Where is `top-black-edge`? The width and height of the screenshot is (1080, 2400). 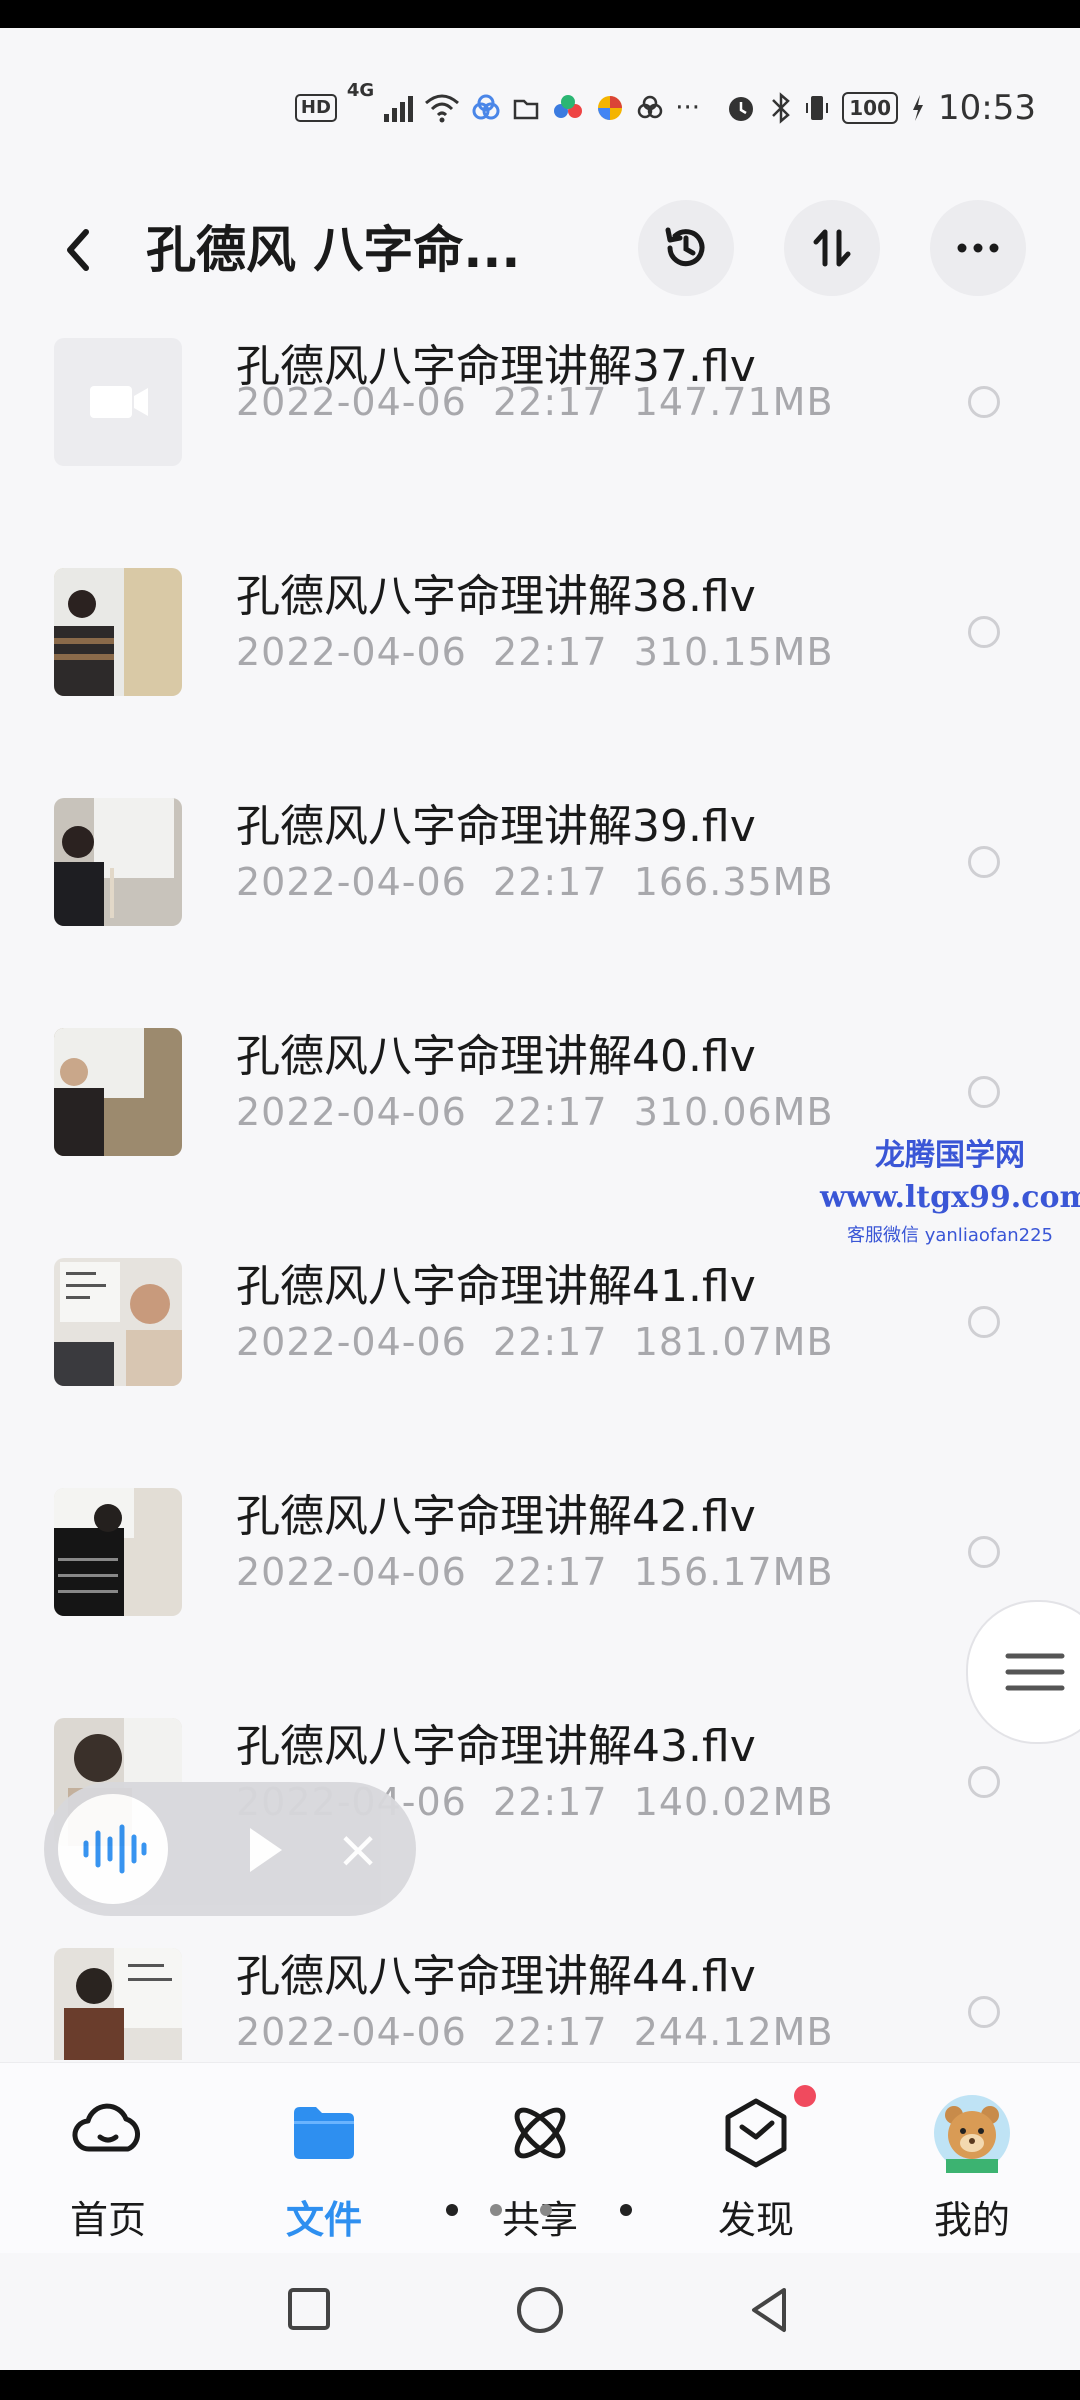 top-black-edge is located at coordinates (540, 14).